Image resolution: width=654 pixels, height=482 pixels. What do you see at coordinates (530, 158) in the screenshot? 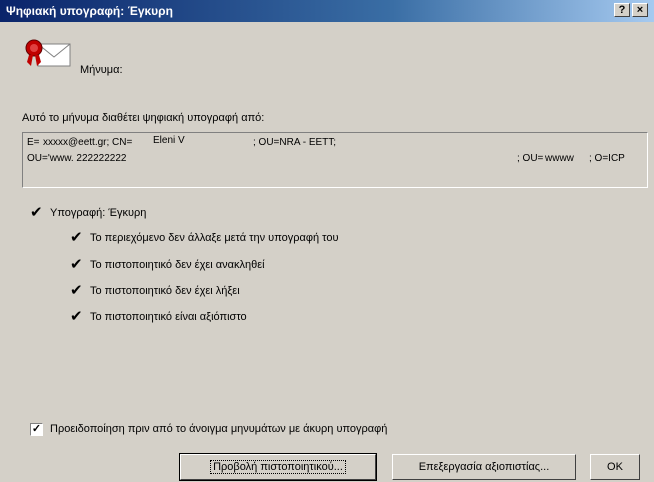
I see `subject-text: ; OU=` at bounding box center [530, 158].